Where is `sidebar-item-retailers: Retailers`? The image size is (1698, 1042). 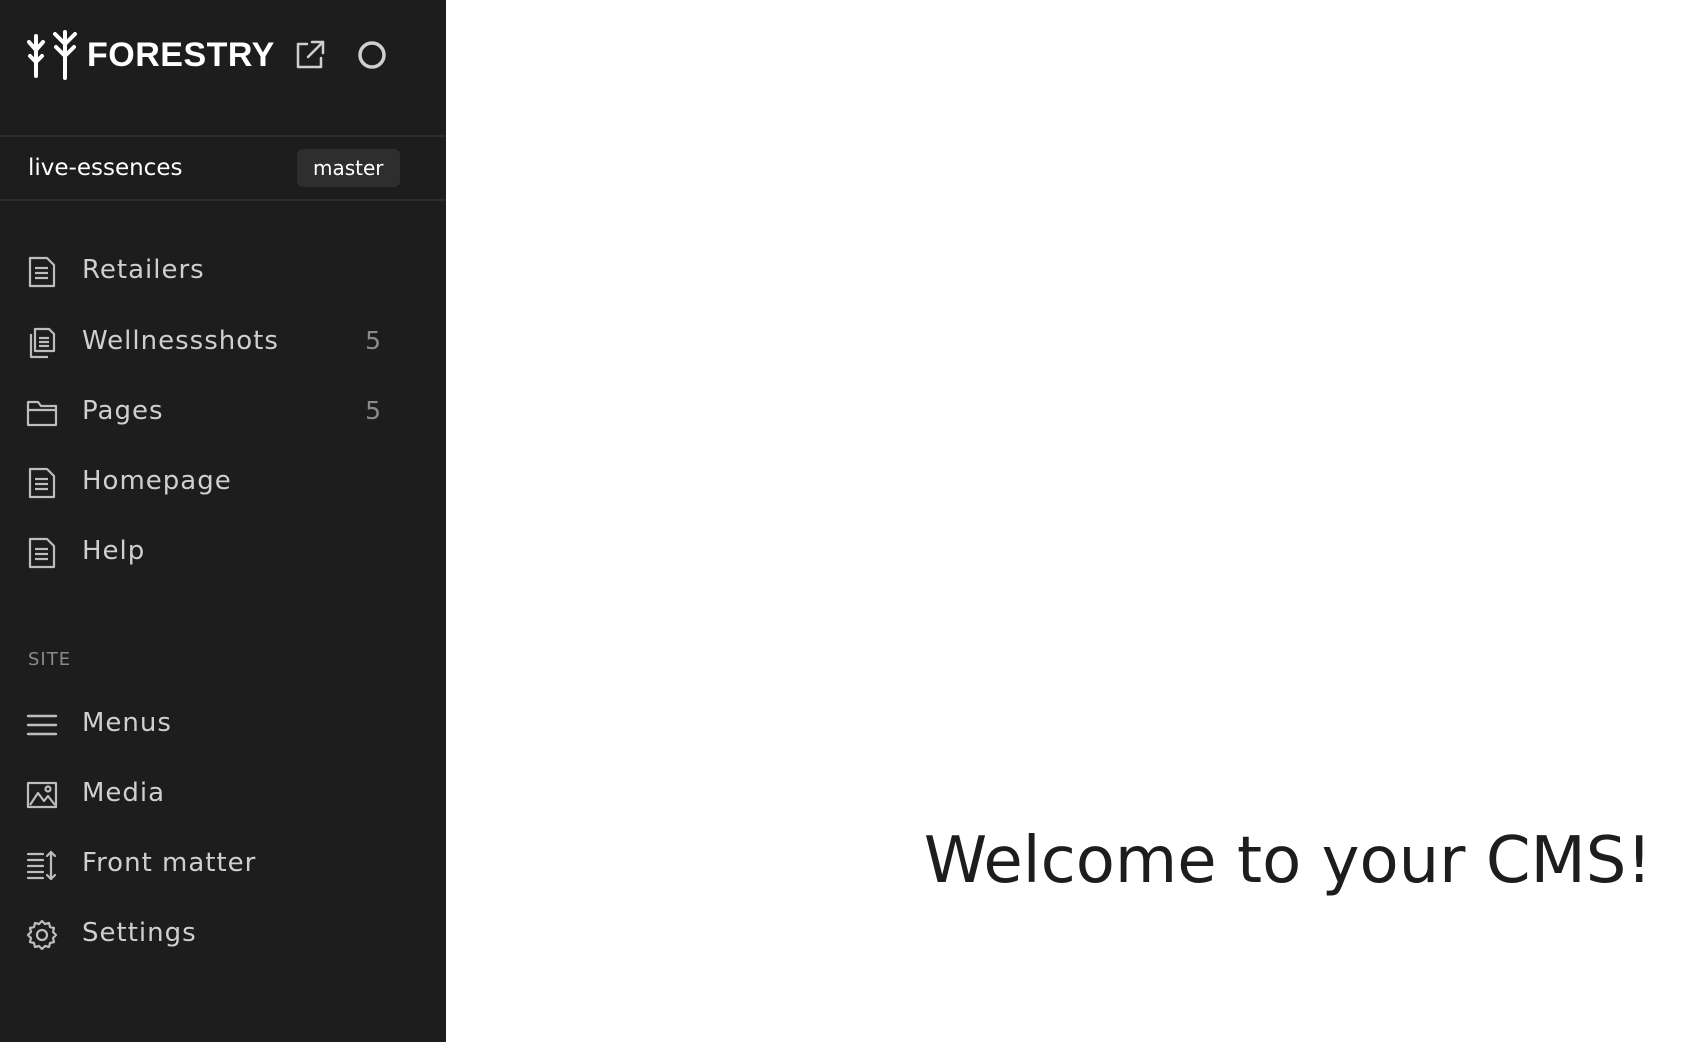 sidebar-item-retailers: Retailers is located at coordinates (223, 272).